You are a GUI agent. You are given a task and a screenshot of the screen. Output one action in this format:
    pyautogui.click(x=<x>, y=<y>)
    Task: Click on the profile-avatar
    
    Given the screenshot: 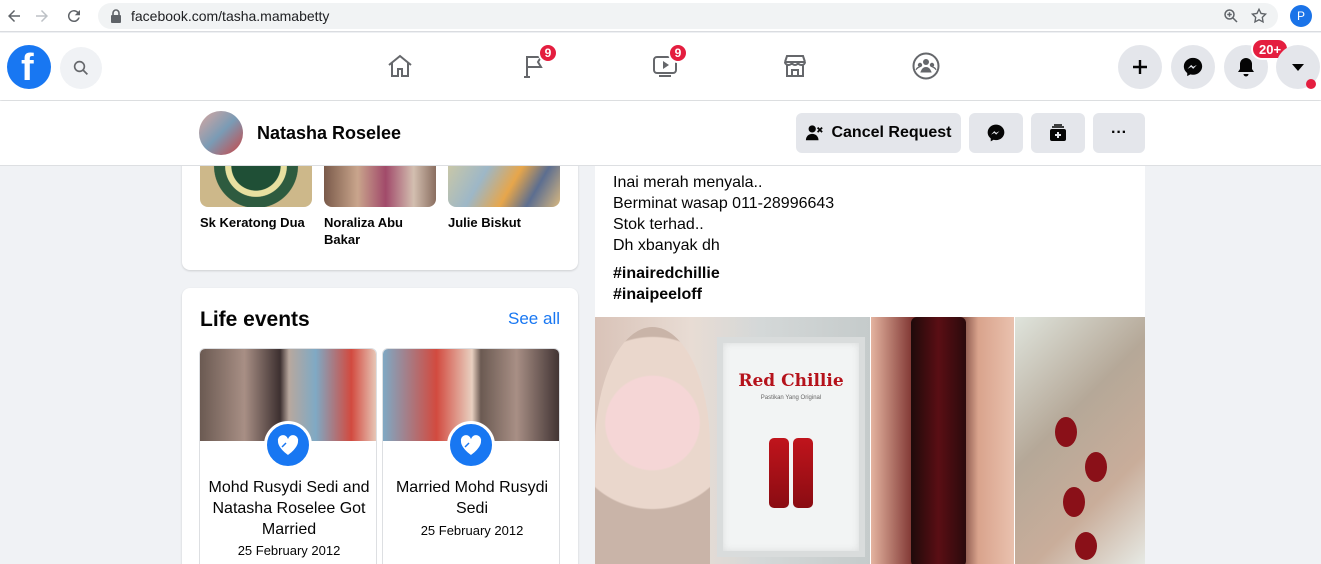 What is the action you would take?
    pyautogui.click(x=221, y=133)
    